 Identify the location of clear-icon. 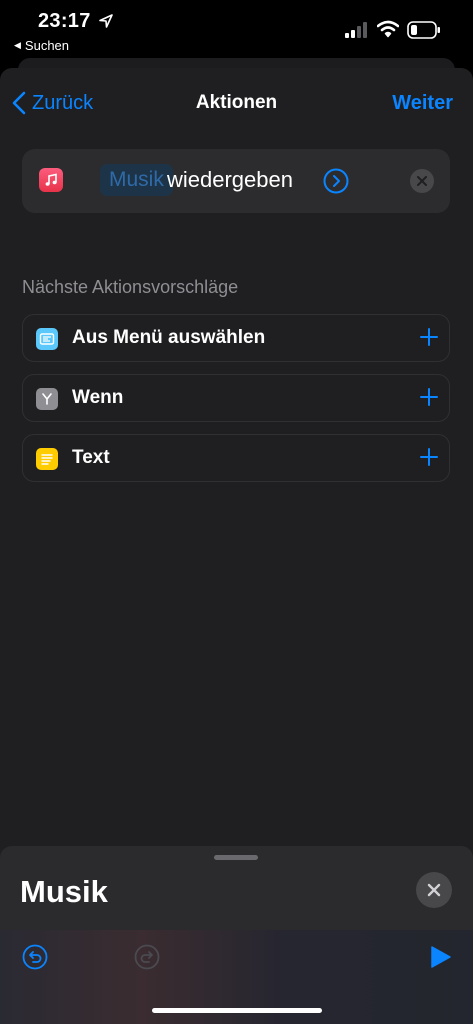
(422, 181).